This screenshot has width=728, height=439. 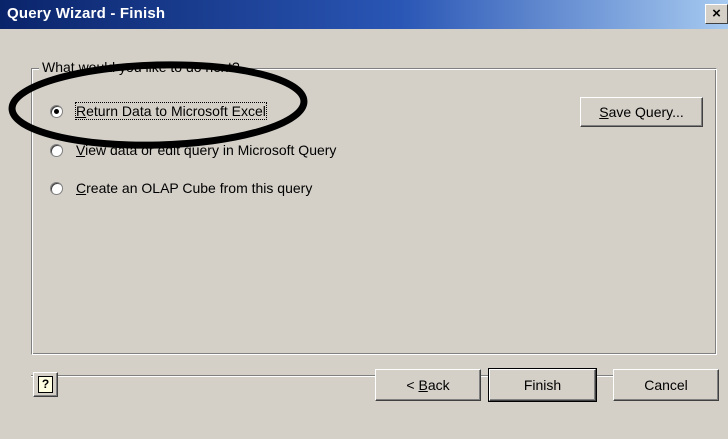 What do you see at coordinates (86, 13) in the screenshot?
I see `window-title: Query Wizard - Finish` at bounding box center [86, 13].